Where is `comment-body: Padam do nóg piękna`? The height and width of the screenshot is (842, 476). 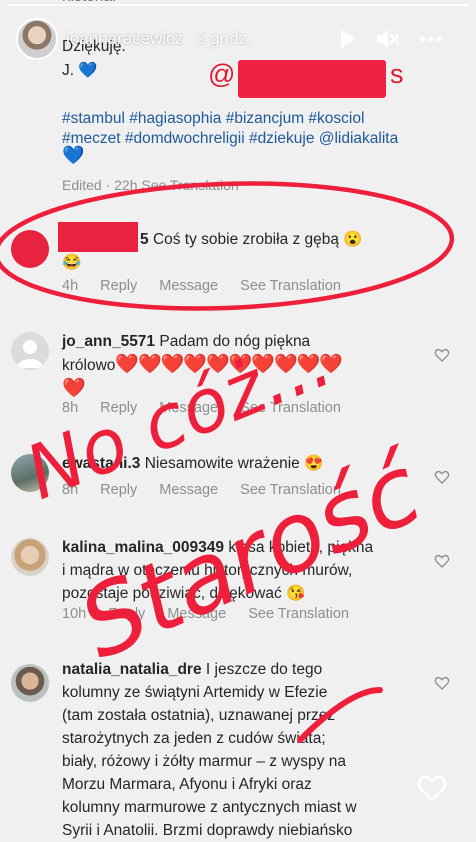 comment-body: Padam do nóg piękna is located at coordinates (235, 341).